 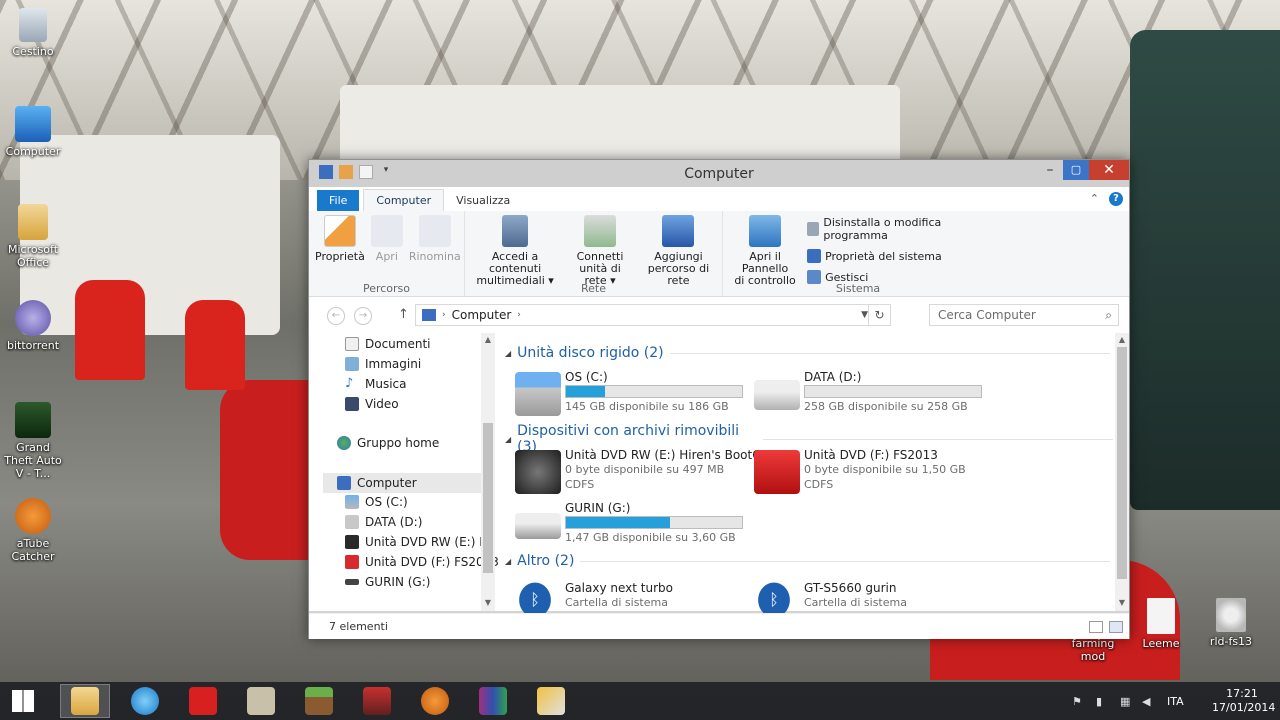 I want to click on usb-icon: ▮, so click(x=1102, y=701).